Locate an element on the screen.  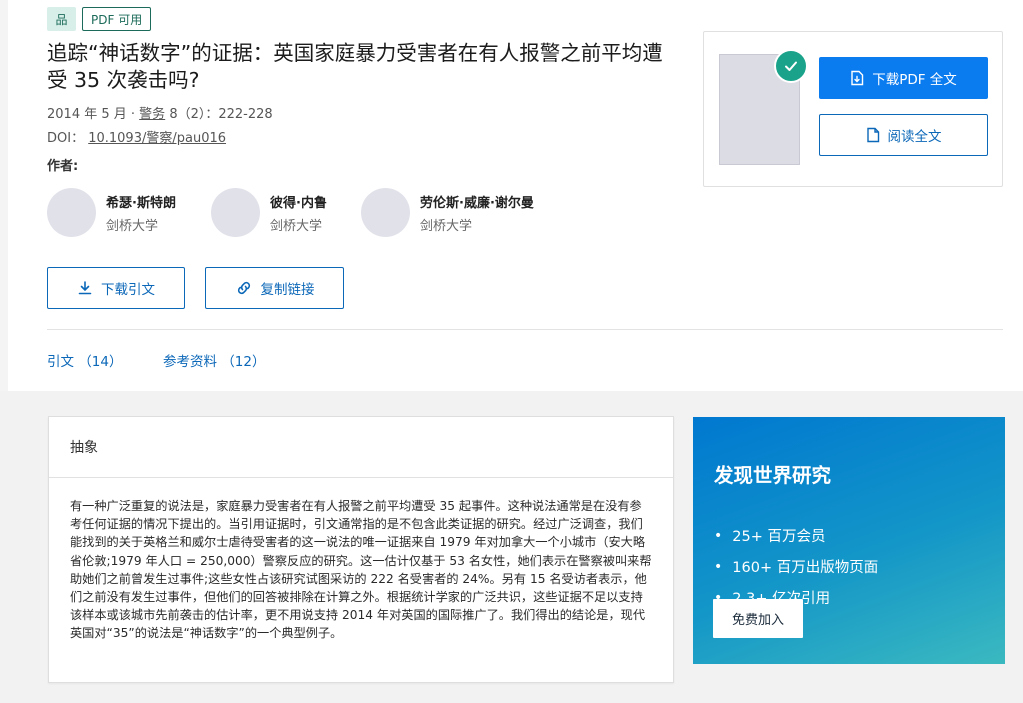
link-icon is located at coordinates (243, 288).